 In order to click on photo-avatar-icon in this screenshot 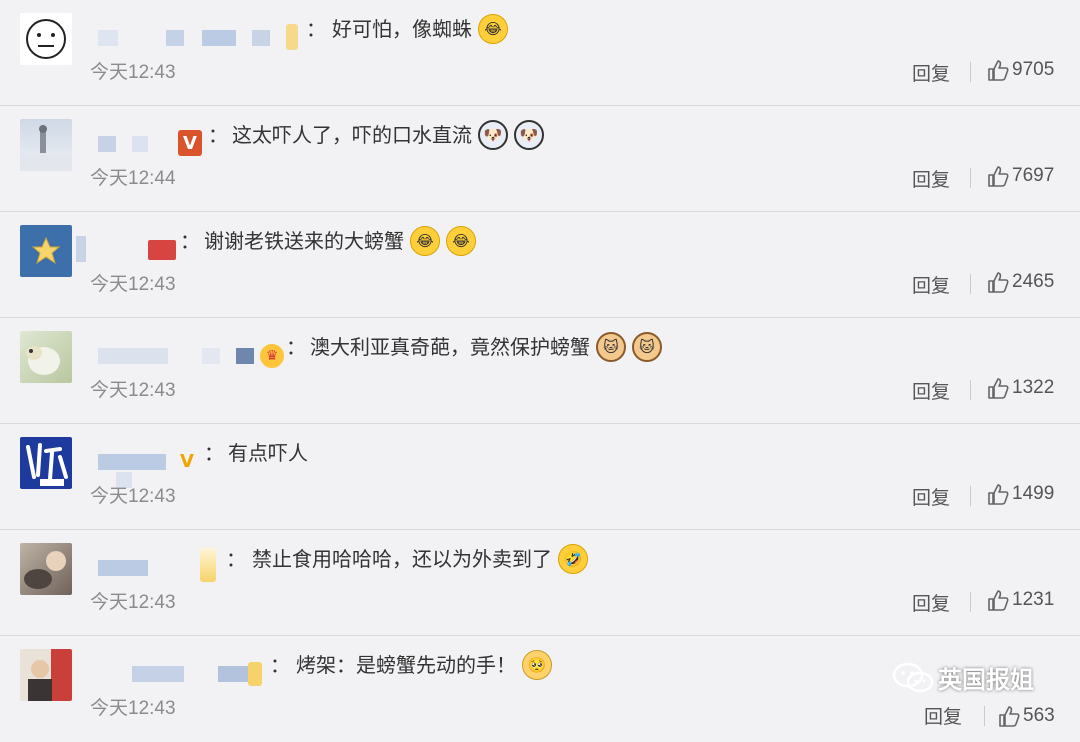, I will do `click(45, 570)`.